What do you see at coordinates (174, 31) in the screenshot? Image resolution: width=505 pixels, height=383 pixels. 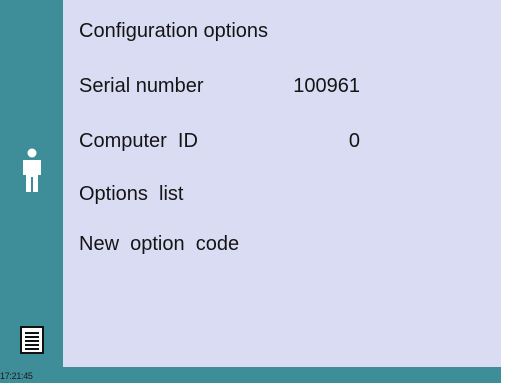 I see `menu-title: Configuration options` at bounding box center [174, 31].